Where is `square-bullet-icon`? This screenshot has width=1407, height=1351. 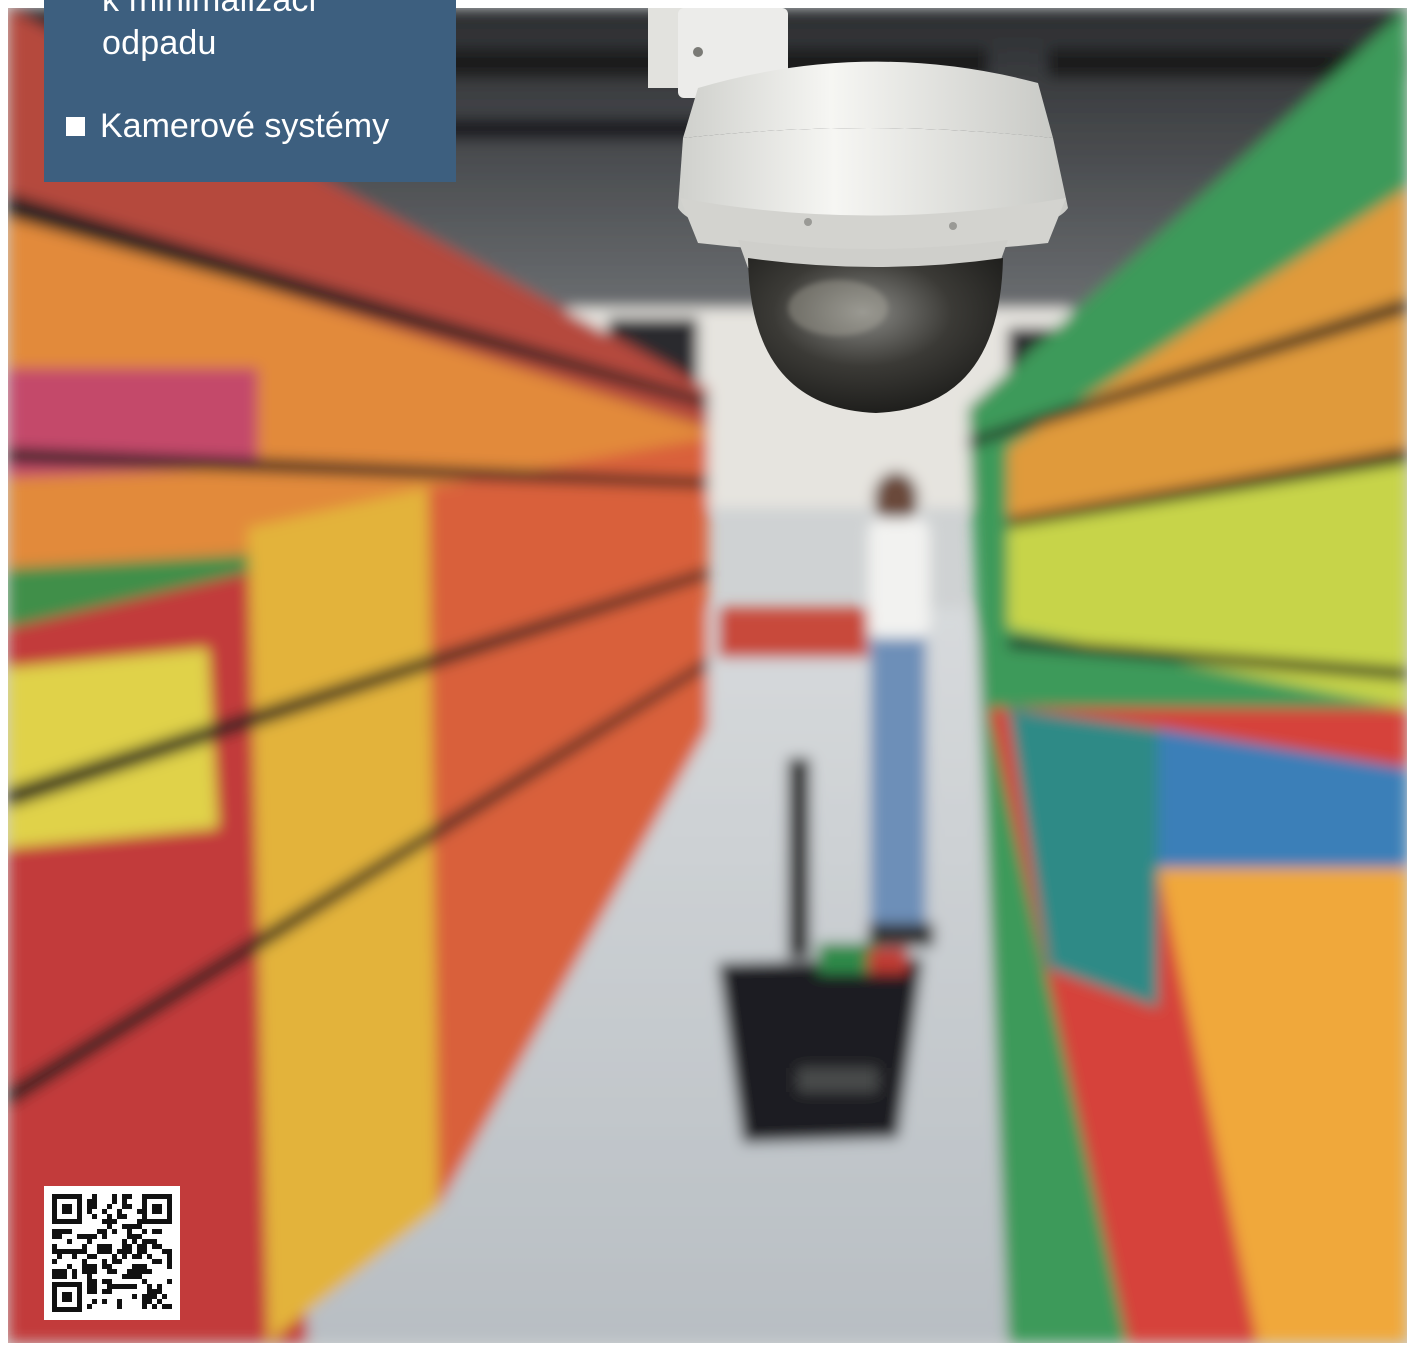
square-bullet-icon is located at coordinates (75, 126).